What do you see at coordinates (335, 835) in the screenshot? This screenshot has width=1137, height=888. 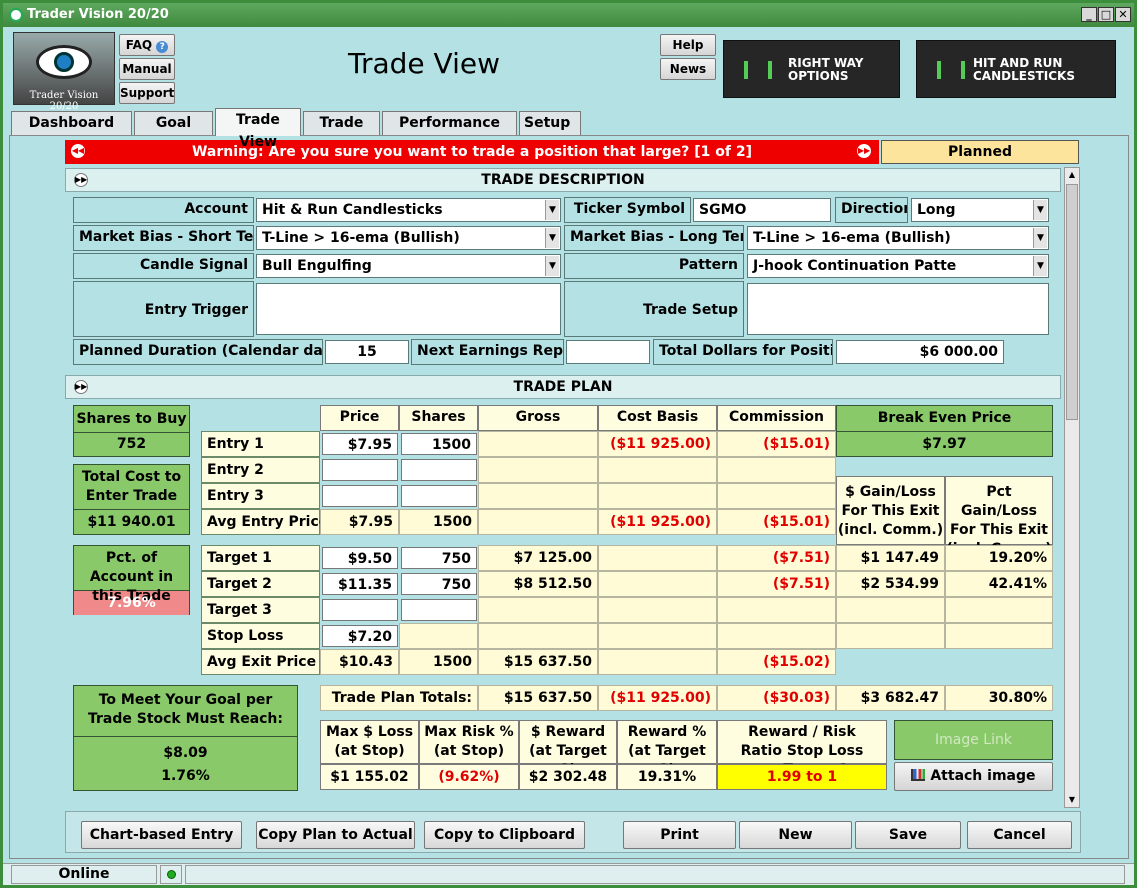 I see `copy-plan-to-actual-button: Copy Plan to Actual` at bounding box center [335, 835].